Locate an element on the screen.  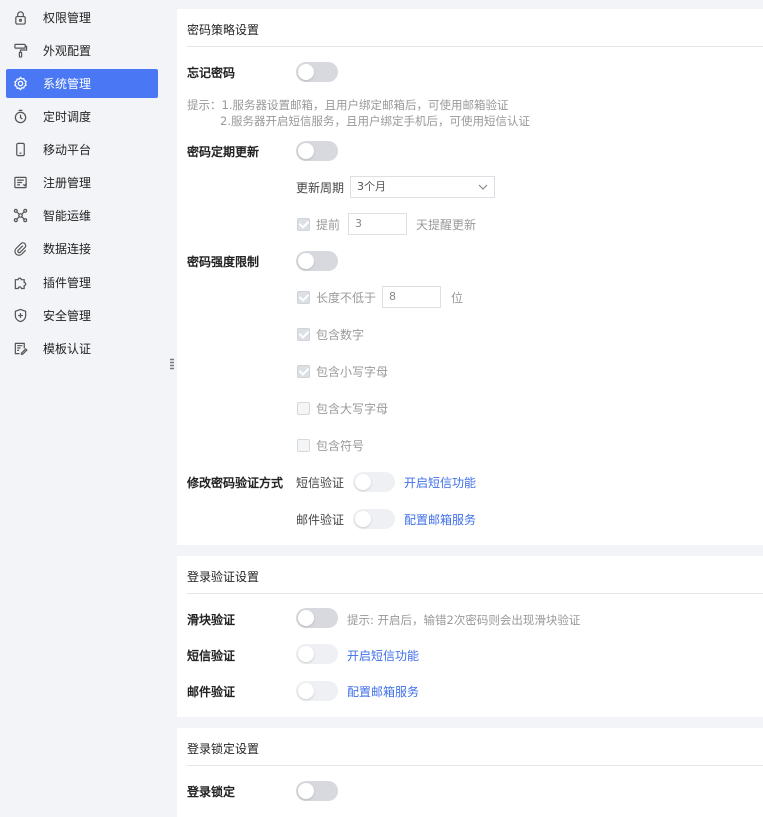
forgot-password-toggle is located at coordinates (317, 72).